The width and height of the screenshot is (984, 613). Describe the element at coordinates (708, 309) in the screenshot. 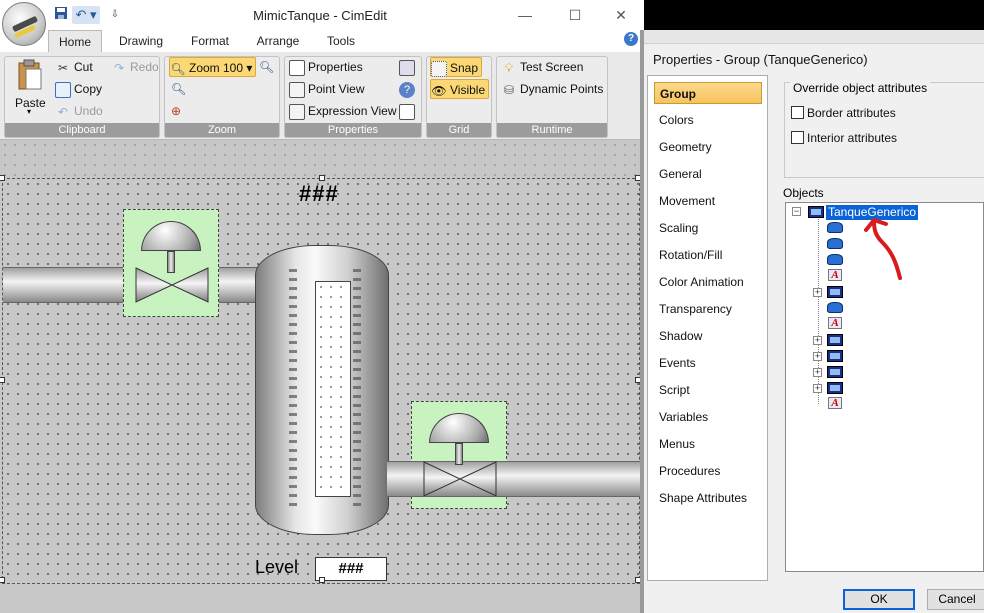

I see `category-transparency: Transparency` at that location.